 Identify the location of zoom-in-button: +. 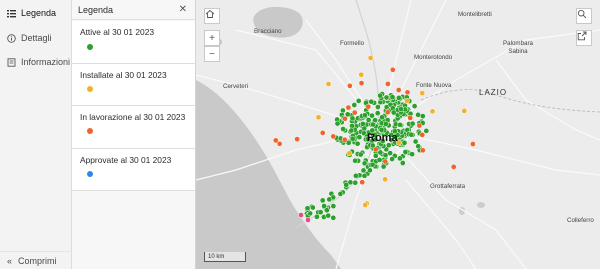
(212, 38).